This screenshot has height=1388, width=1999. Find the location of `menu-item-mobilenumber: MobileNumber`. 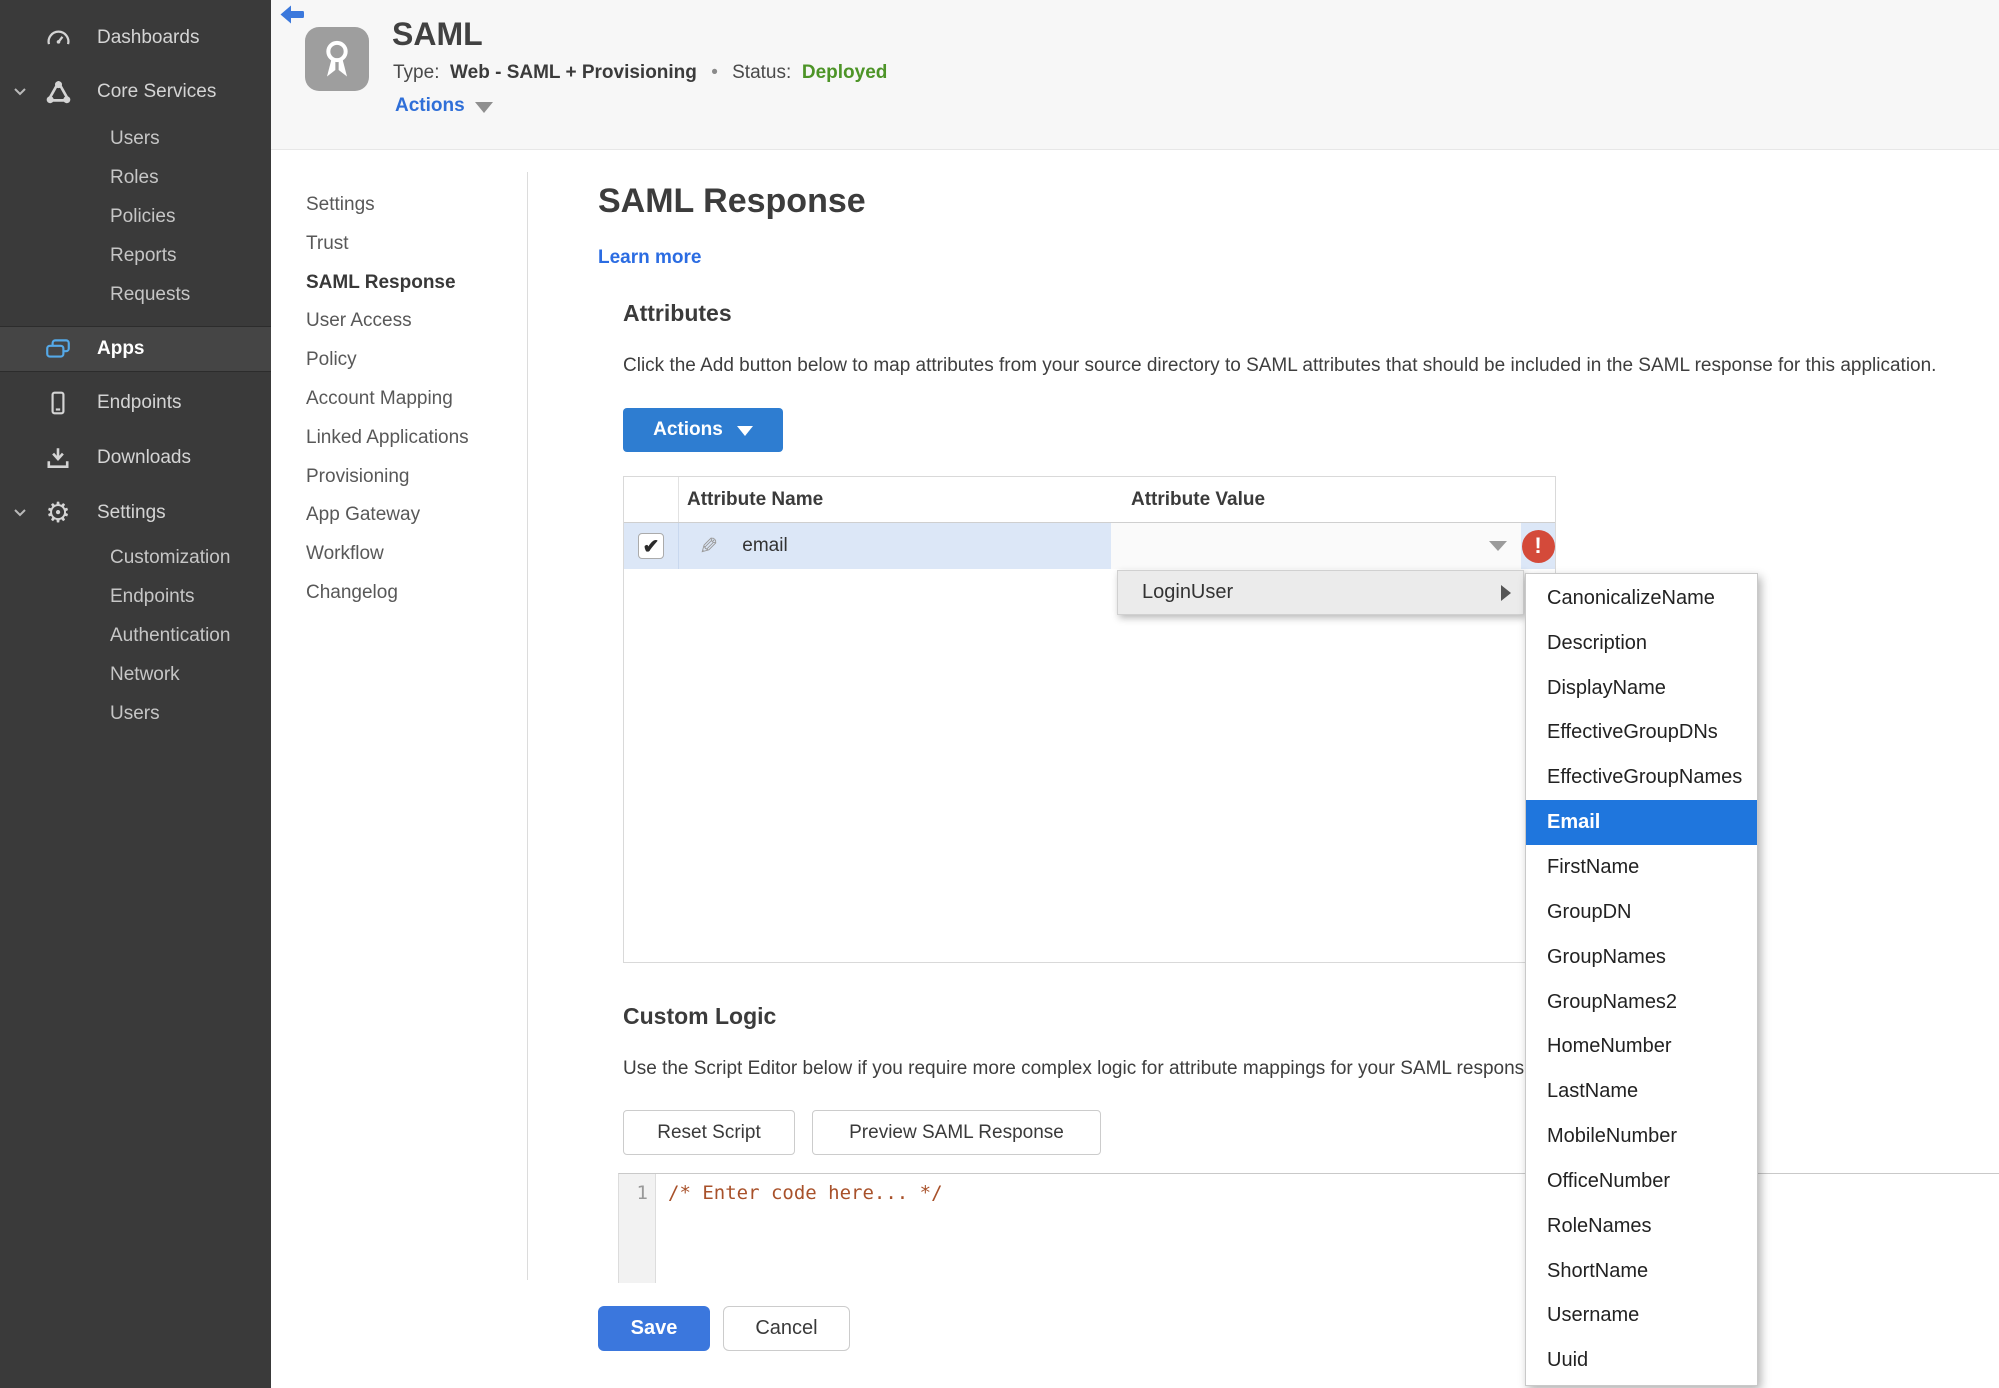

menu-item-mobilenumber: MobileNumber is located at coordinates (1641, 1136).